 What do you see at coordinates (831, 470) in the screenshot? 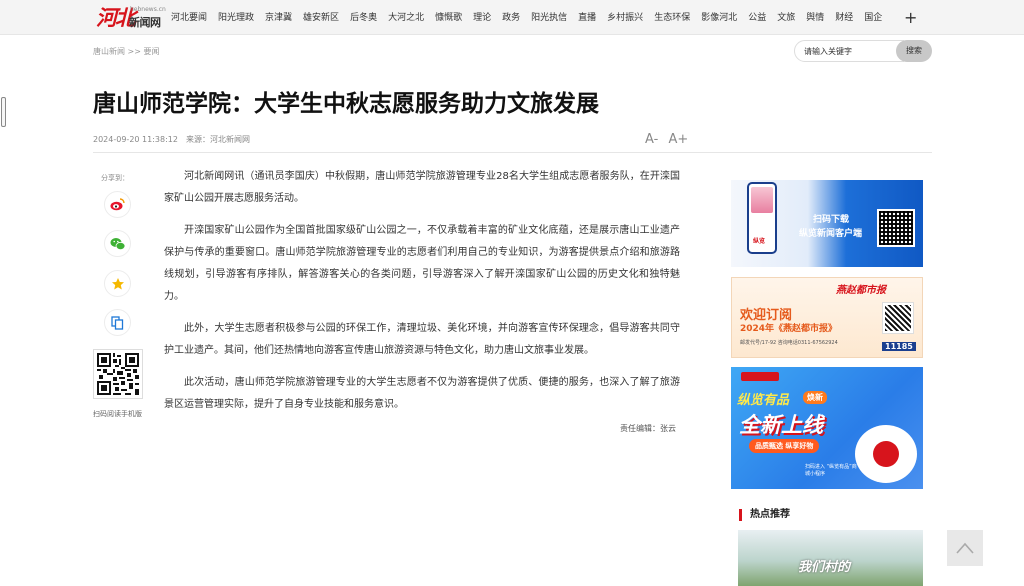
I see `ad3-qr-note: 扫码进入 “纵览有品”商城小程序` at bounding box center [831, 470].